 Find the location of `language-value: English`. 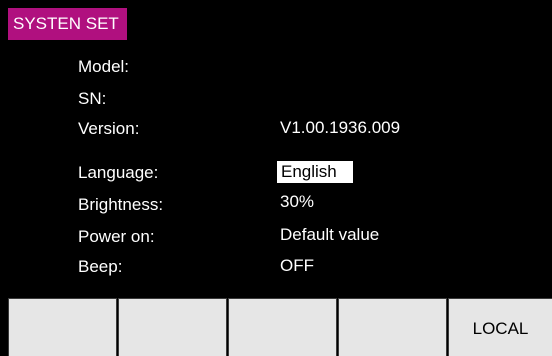

language-value: English is located at coordinates (315, 172).